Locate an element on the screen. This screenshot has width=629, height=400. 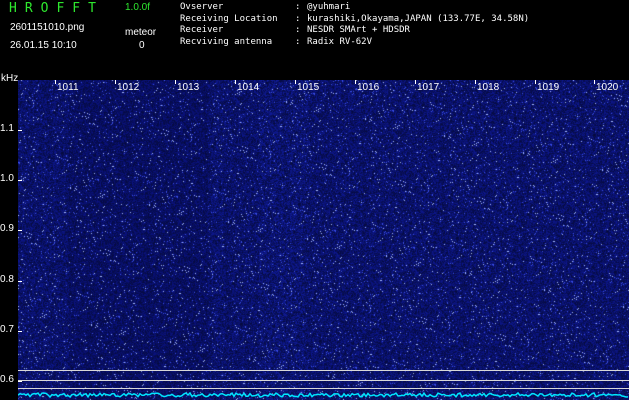
info-key: Receiving Location is located at coordinates (229, 18).